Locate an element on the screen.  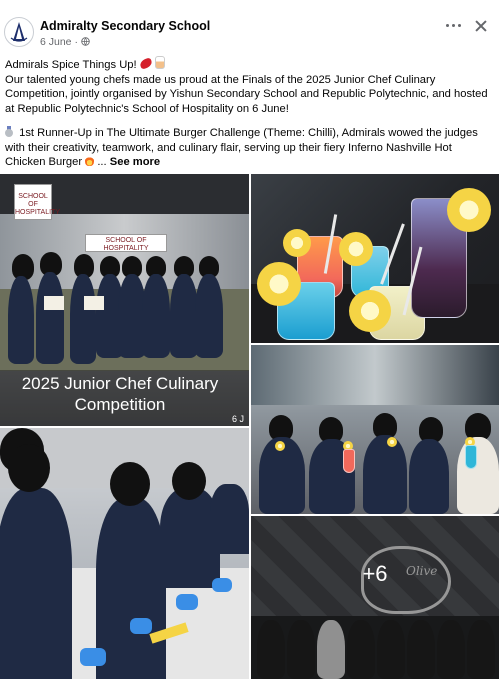
orange-mocktail-glass is located at coordinates (349, 461).